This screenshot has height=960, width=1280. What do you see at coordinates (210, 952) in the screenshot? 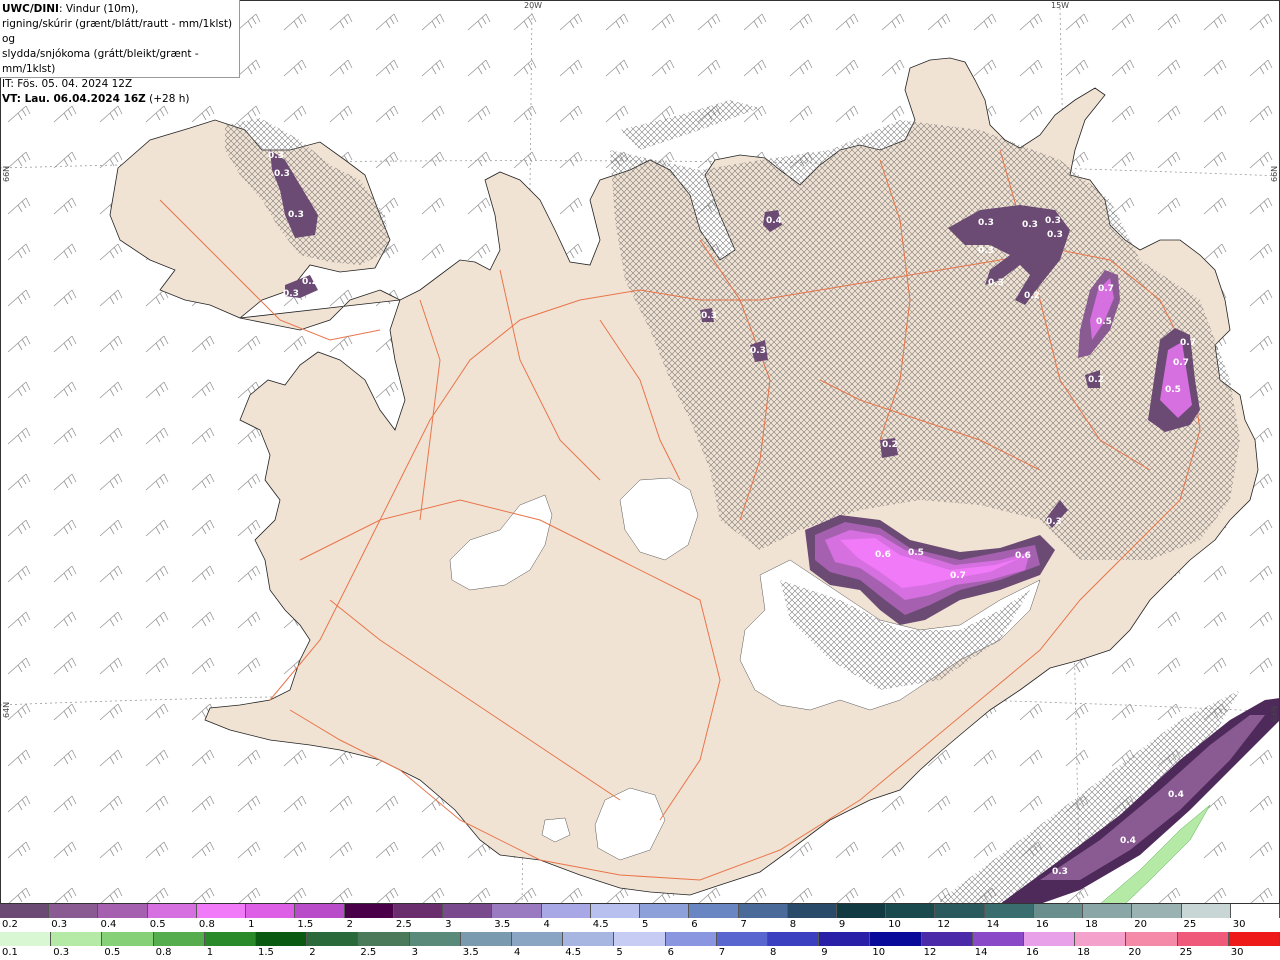
I see `legend-label: 1` at bounding box center [210, 952].